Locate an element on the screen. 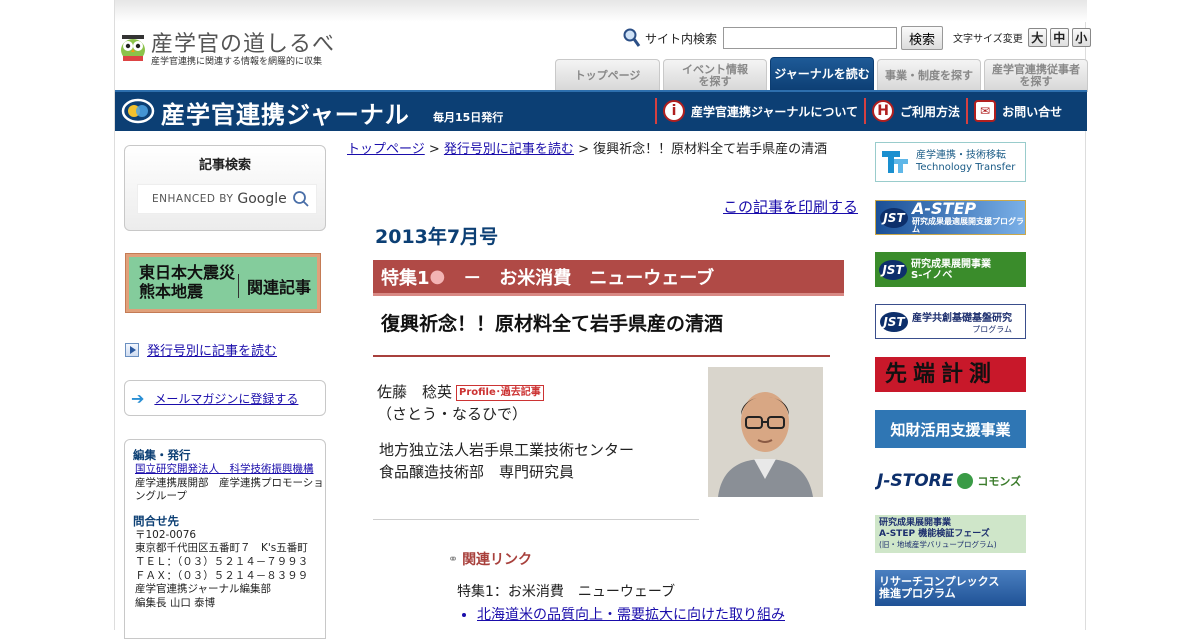  issue-list-link: 発行号別に記事を読む is located at coordinates (201, 349).